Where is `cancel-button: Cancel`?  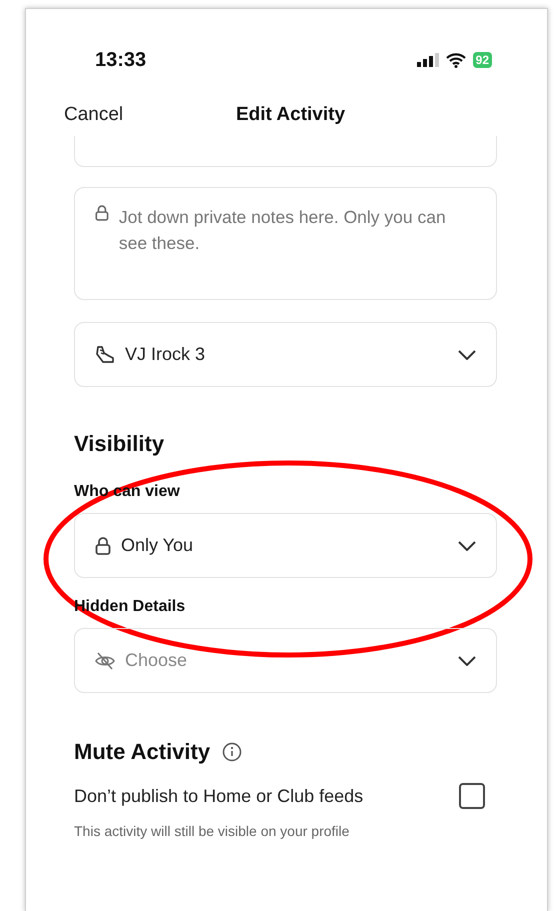 cancel-button: Cancel is located at coordinates (94, 115).